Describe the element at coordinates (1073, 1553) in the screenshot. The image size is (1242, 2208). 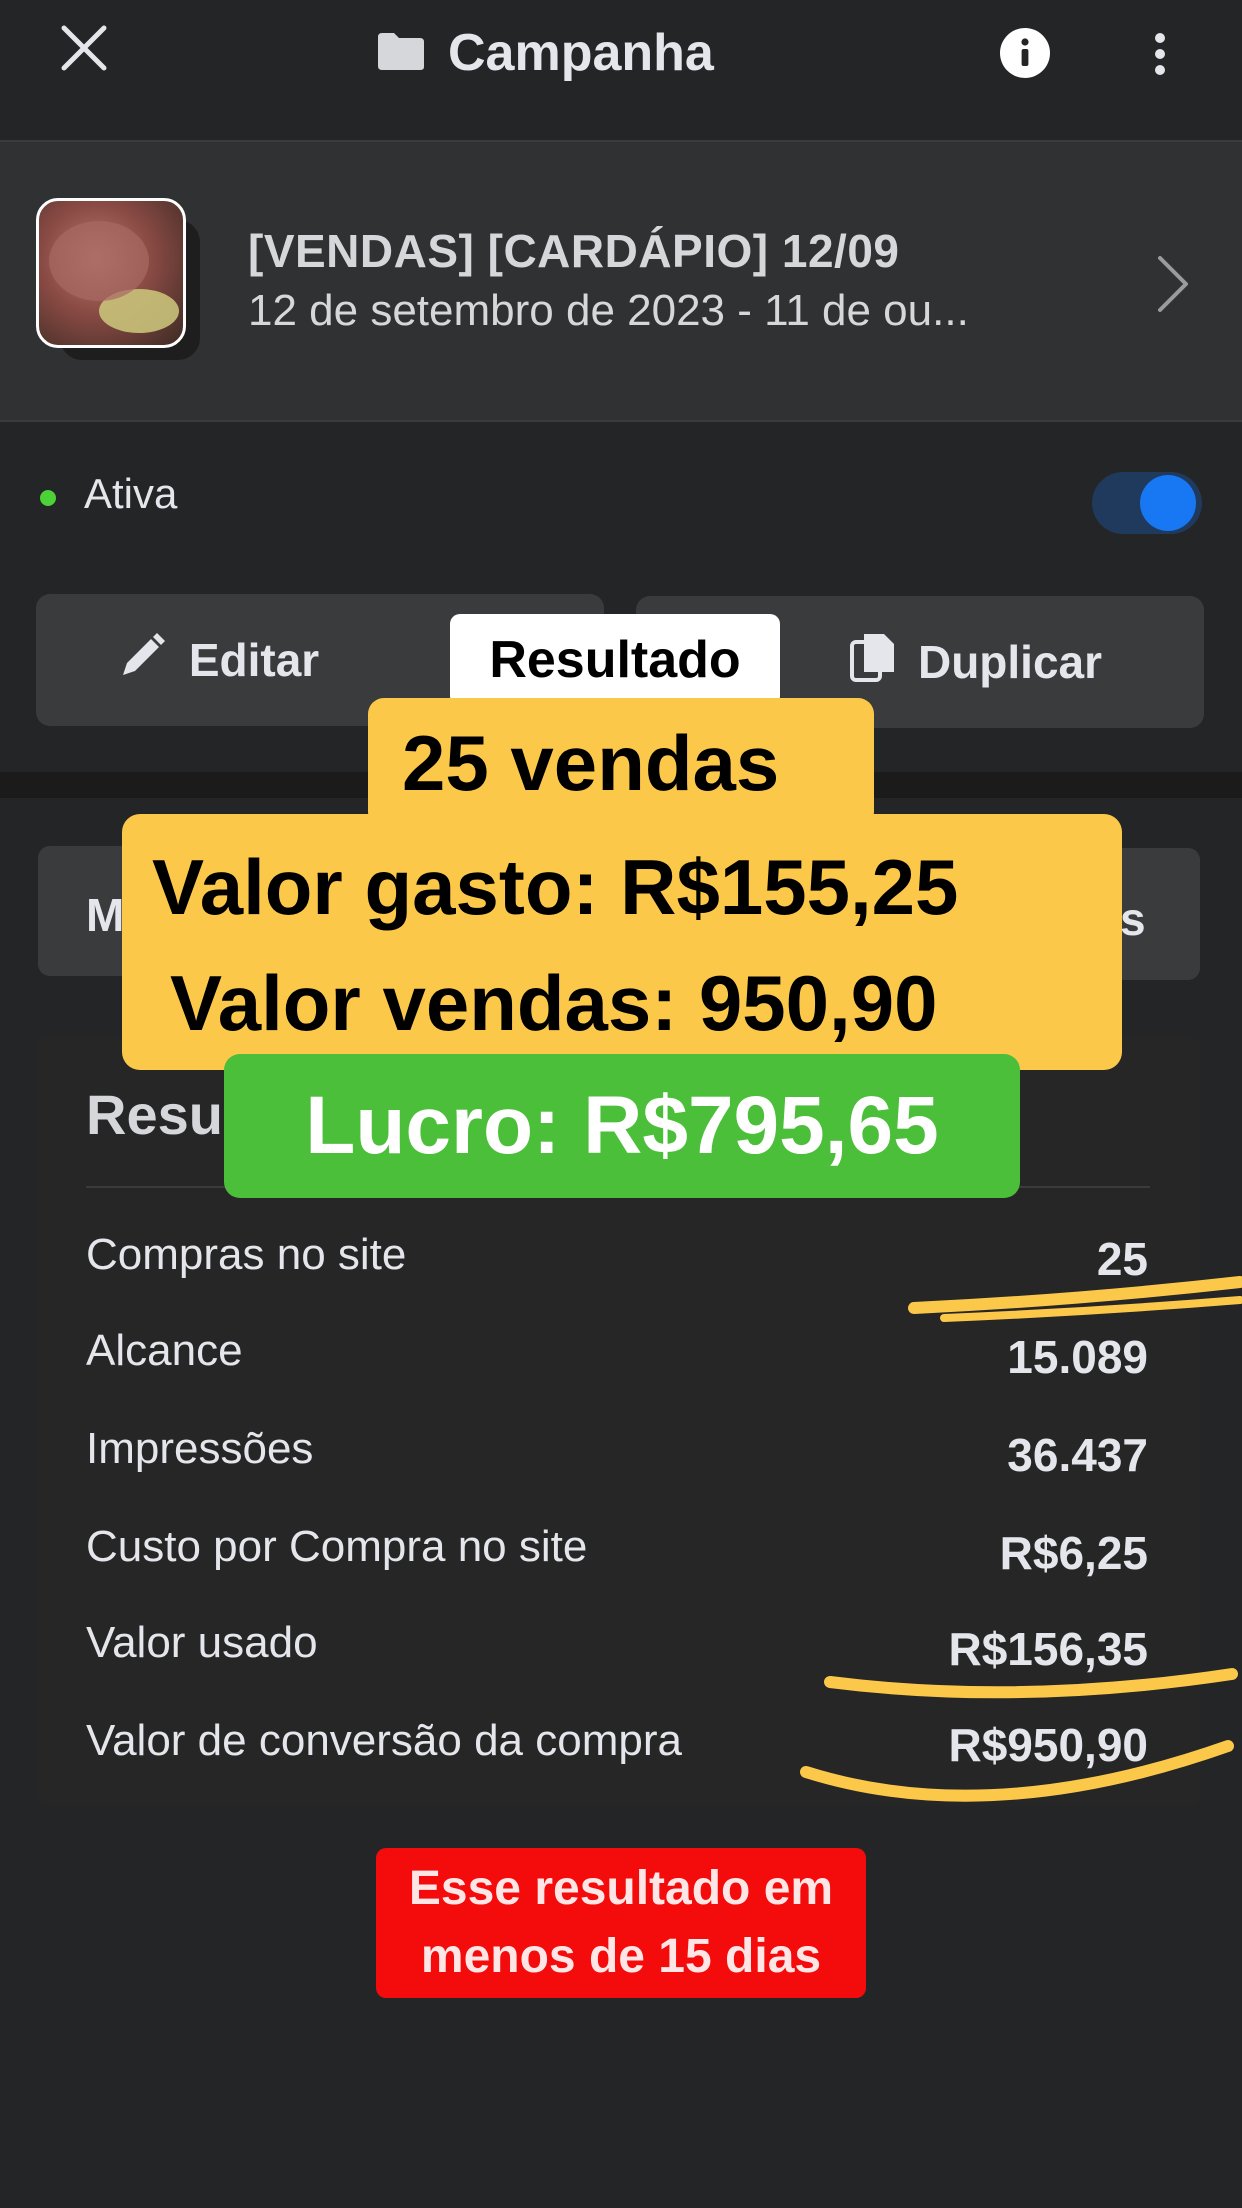
I see `metric-value-cost-per-purchase: R$6,25` at that location.